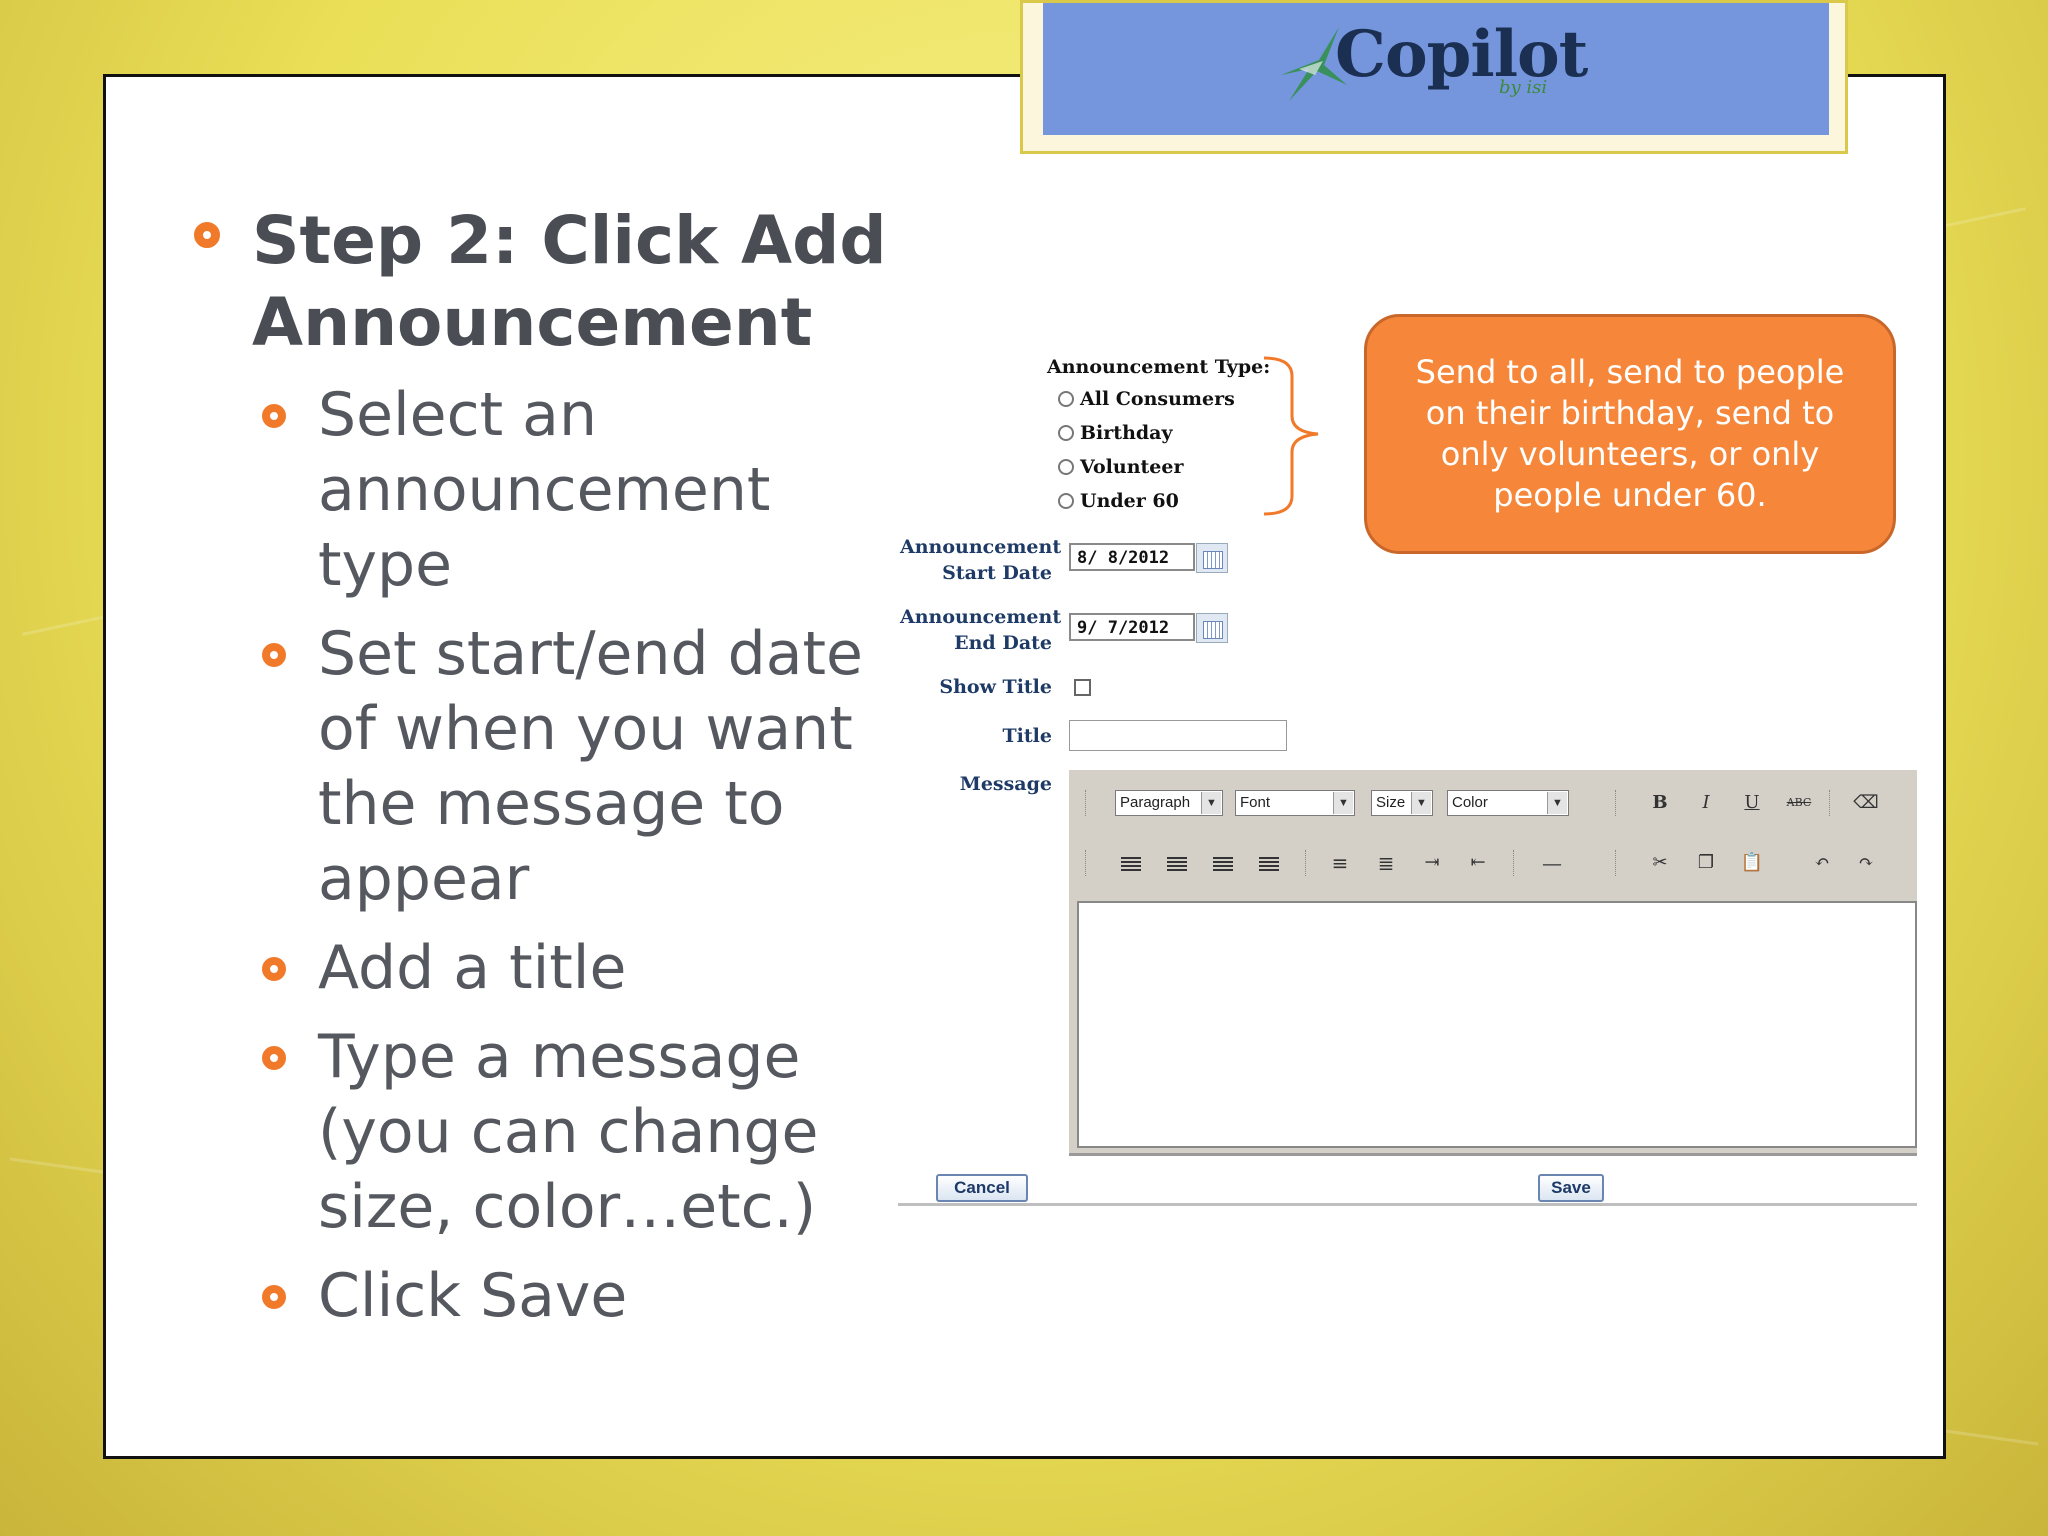  What do you see at coordinates (981, 560) in the screenshot?
I see `start-date-label: Announcement Start Date` at bounding box center [981, 560].